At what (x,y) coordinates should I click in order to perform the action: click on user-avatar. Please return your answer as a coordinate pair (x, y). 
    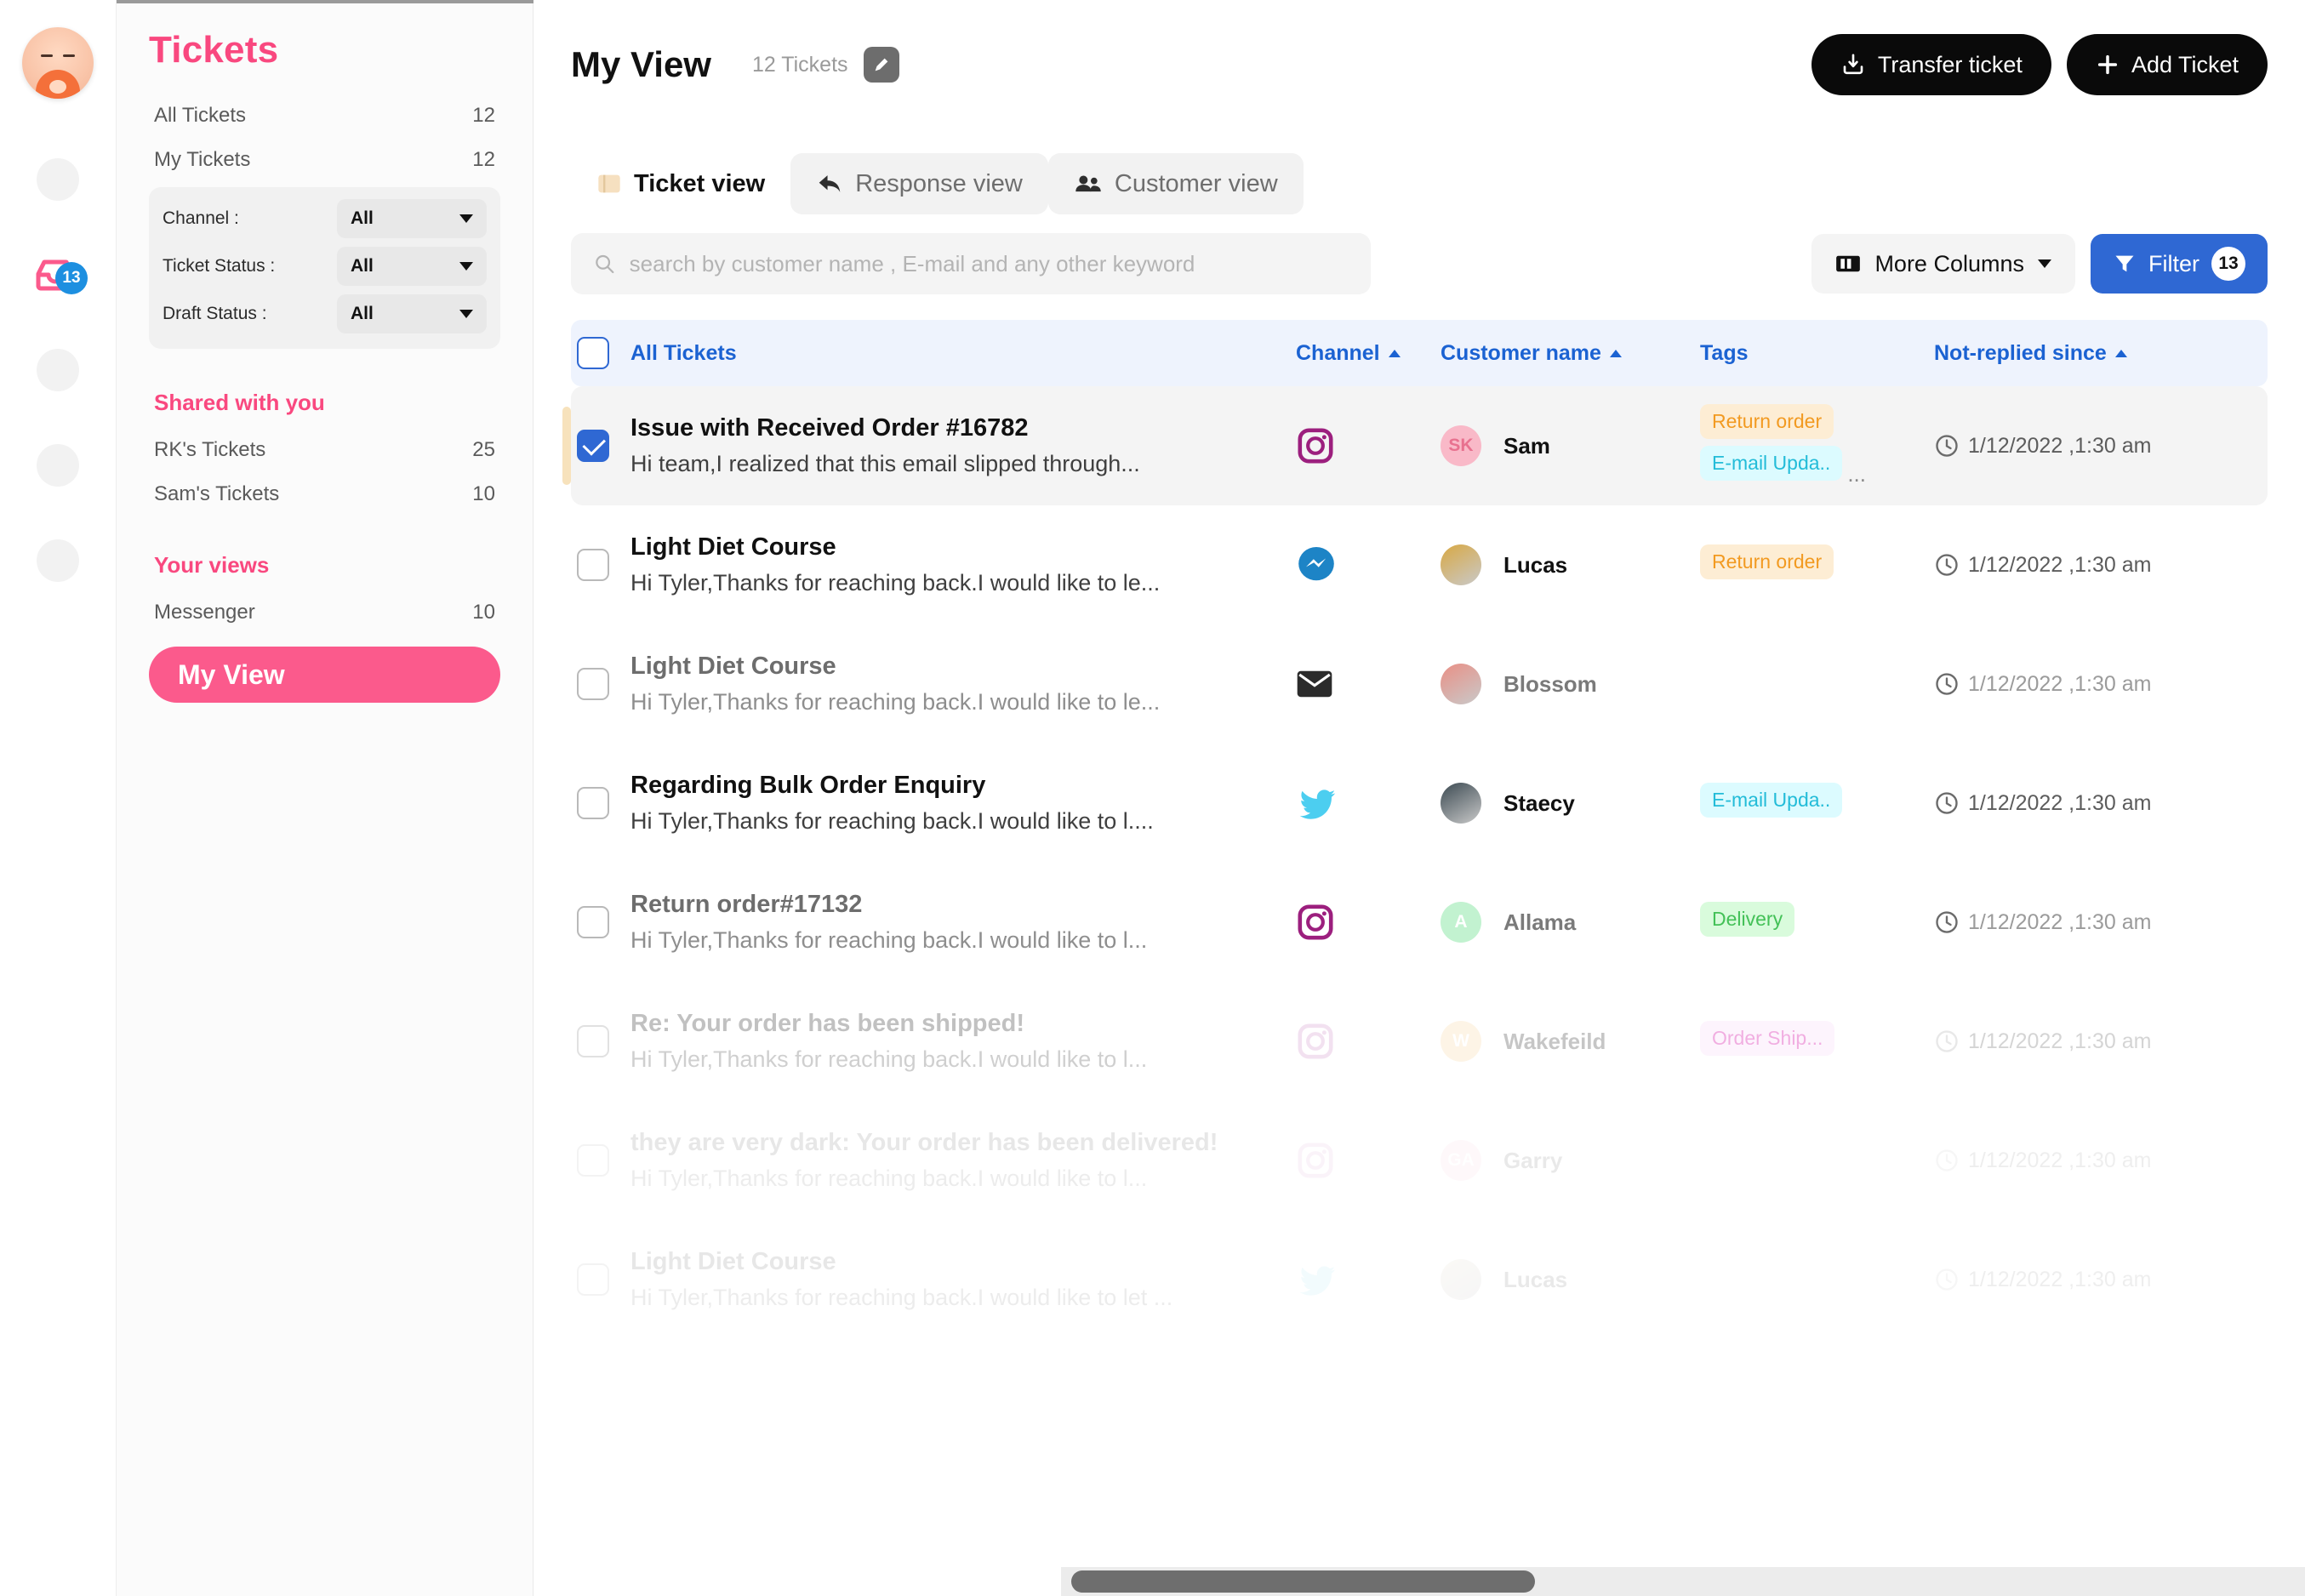
    Looking at the image, I should click on (58, 63).